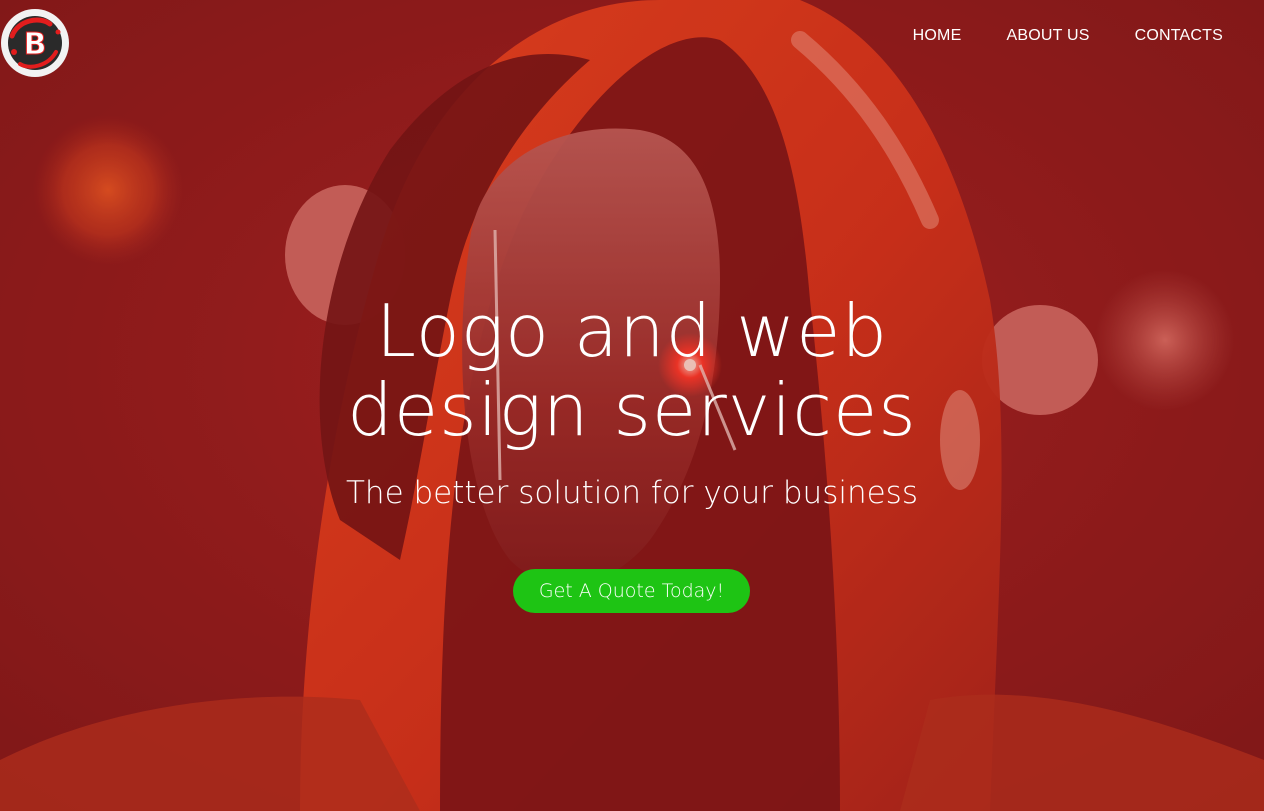  I want to click on nav-item-about-us: ABOUT US, so click(1047, 36).